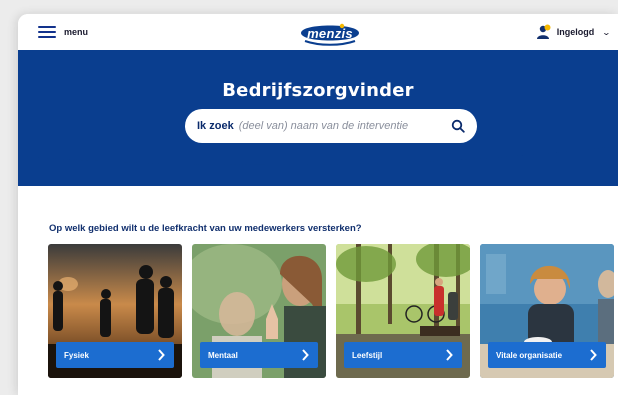 The height and width of the screenshot is (395, 618). I want to click on card-mentaal: Mentaal, so click(259, 311).